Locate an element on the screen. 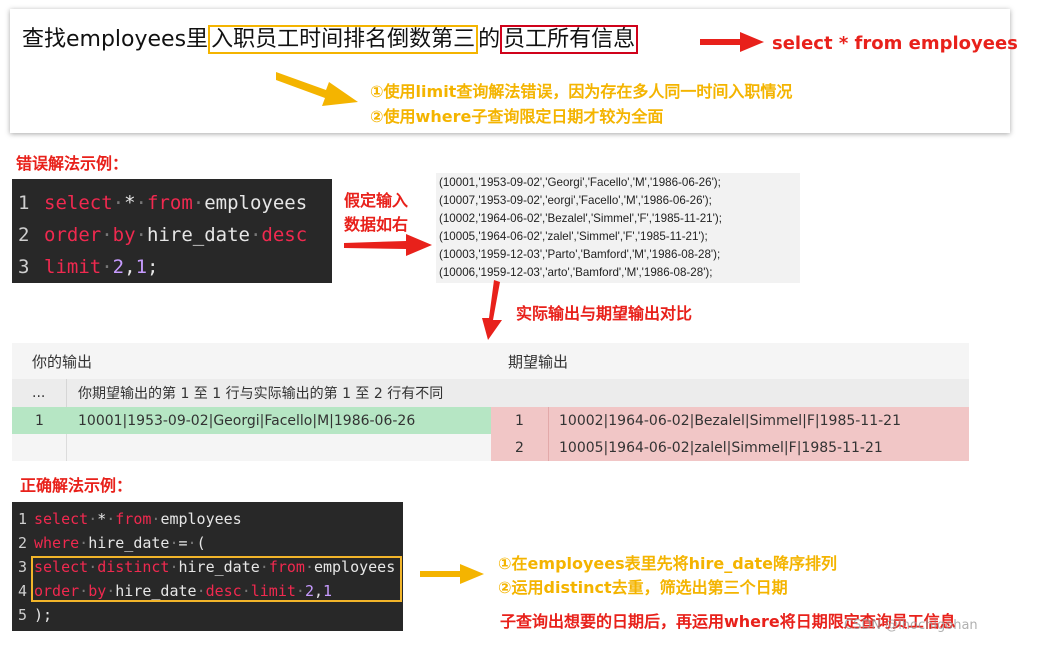 Image resolution: width=1039 pixels, height=645 pixels. code-token: ( is located at coordinates (201, 543).